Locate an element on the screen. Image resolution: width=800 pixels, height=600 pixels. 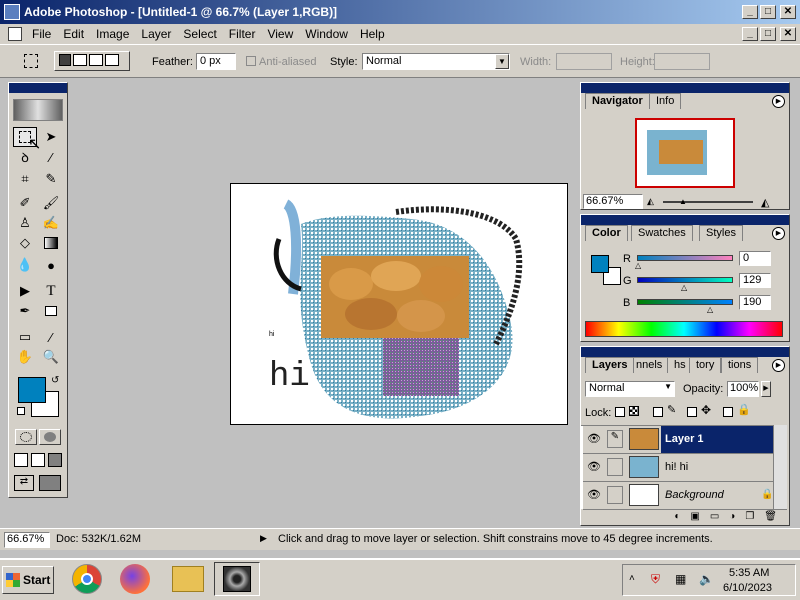
adobe-eye-icon is located at coordinates (38, 110).